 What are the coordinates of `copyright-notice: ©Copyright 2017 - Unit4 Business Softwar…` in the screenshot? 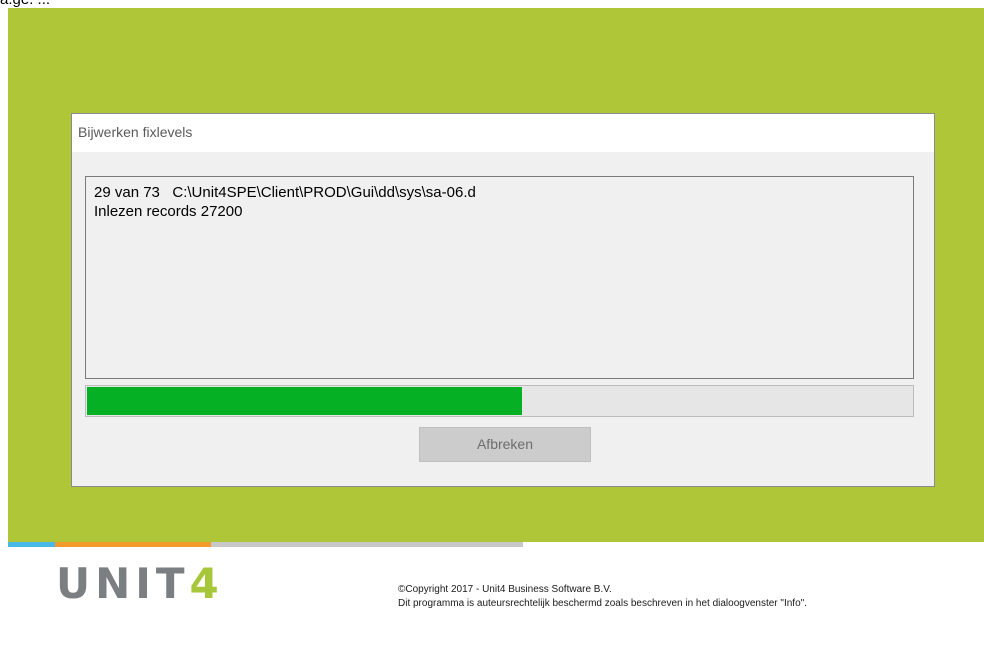 It's located at (602, 597).